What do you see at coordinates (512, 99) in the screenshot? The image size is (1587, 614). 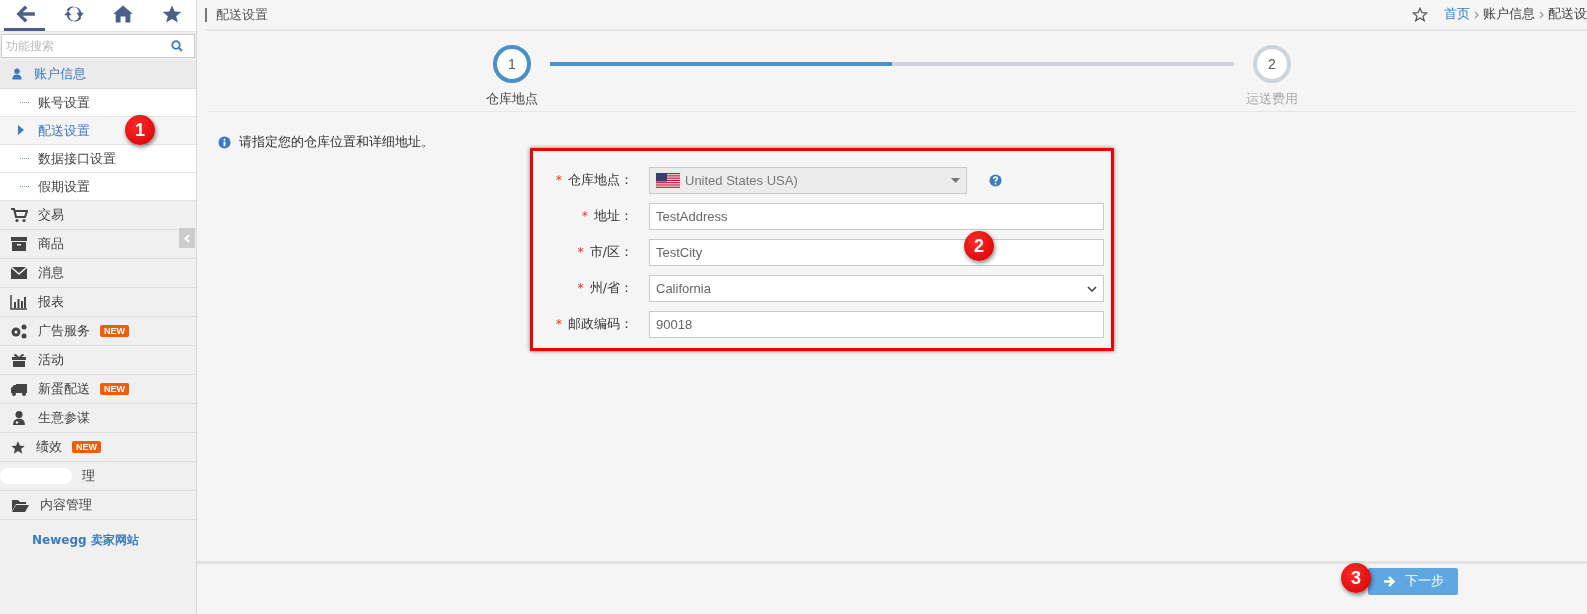 I see `step-label: 仓库地点` at bounding box center [512, 99].